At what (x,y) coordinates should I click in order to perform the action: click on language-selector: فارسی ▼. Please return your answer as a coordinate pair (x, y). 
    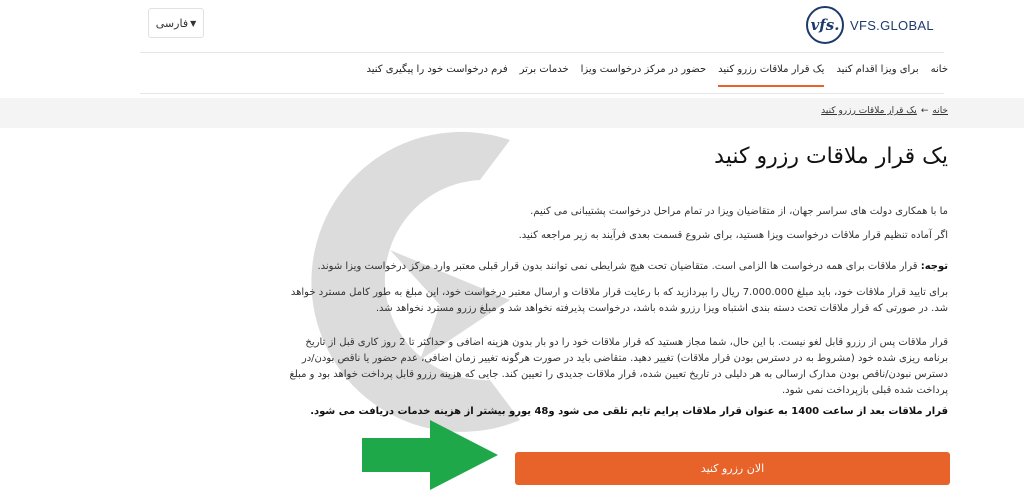
    Looking at the image, I should click on (176, 23).